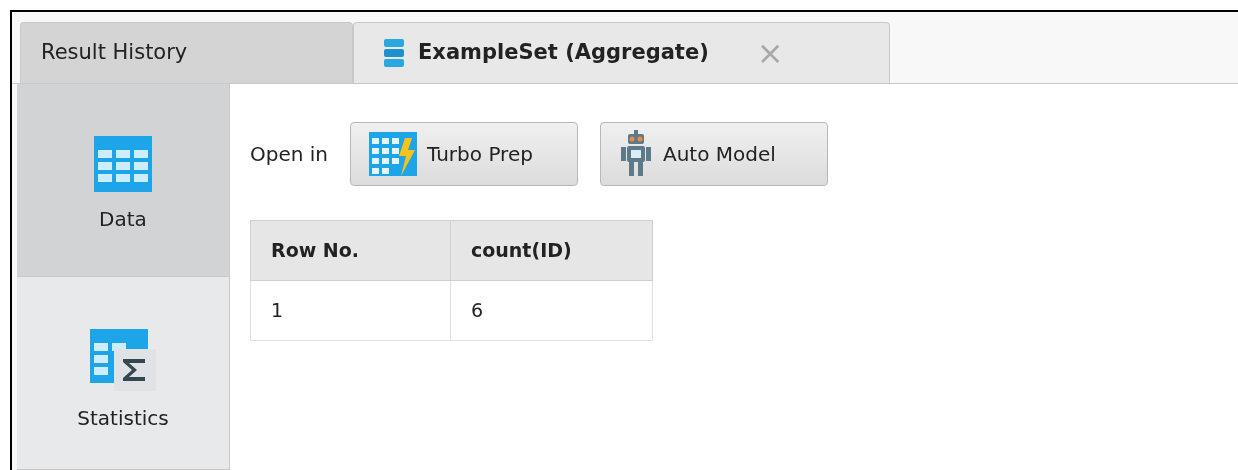 Image resolution: width=1238 pixels, height=470 pixels. Describe the element at coordinates (636, 154) in the screenshot. I see `robot-icon` at that location.